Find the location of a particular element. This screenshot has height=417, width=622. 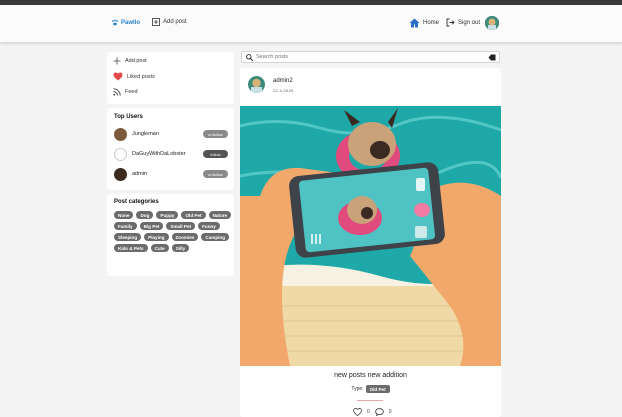

search-input is located at coordinates (366, 57).